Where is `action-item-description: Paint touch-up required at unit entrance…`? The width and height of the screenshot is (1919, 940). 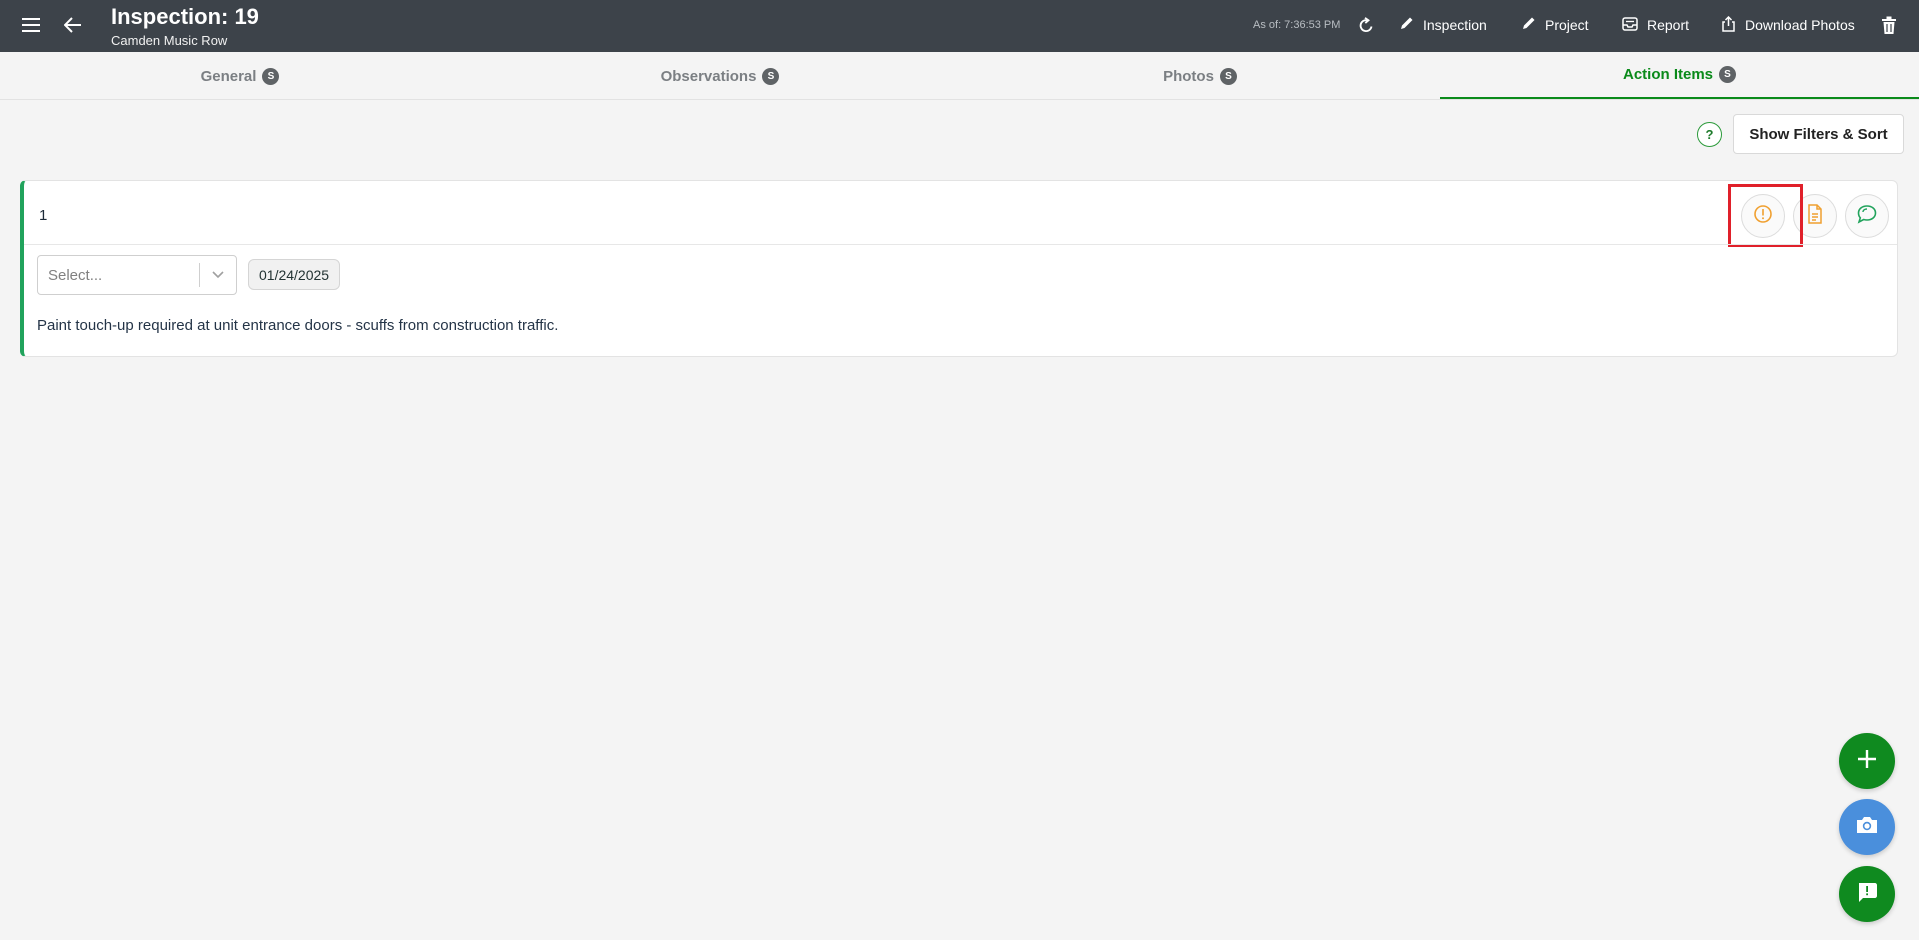 action-item-description: Paint touch-up required at unit entrance… is located at coordinates (298, 325).